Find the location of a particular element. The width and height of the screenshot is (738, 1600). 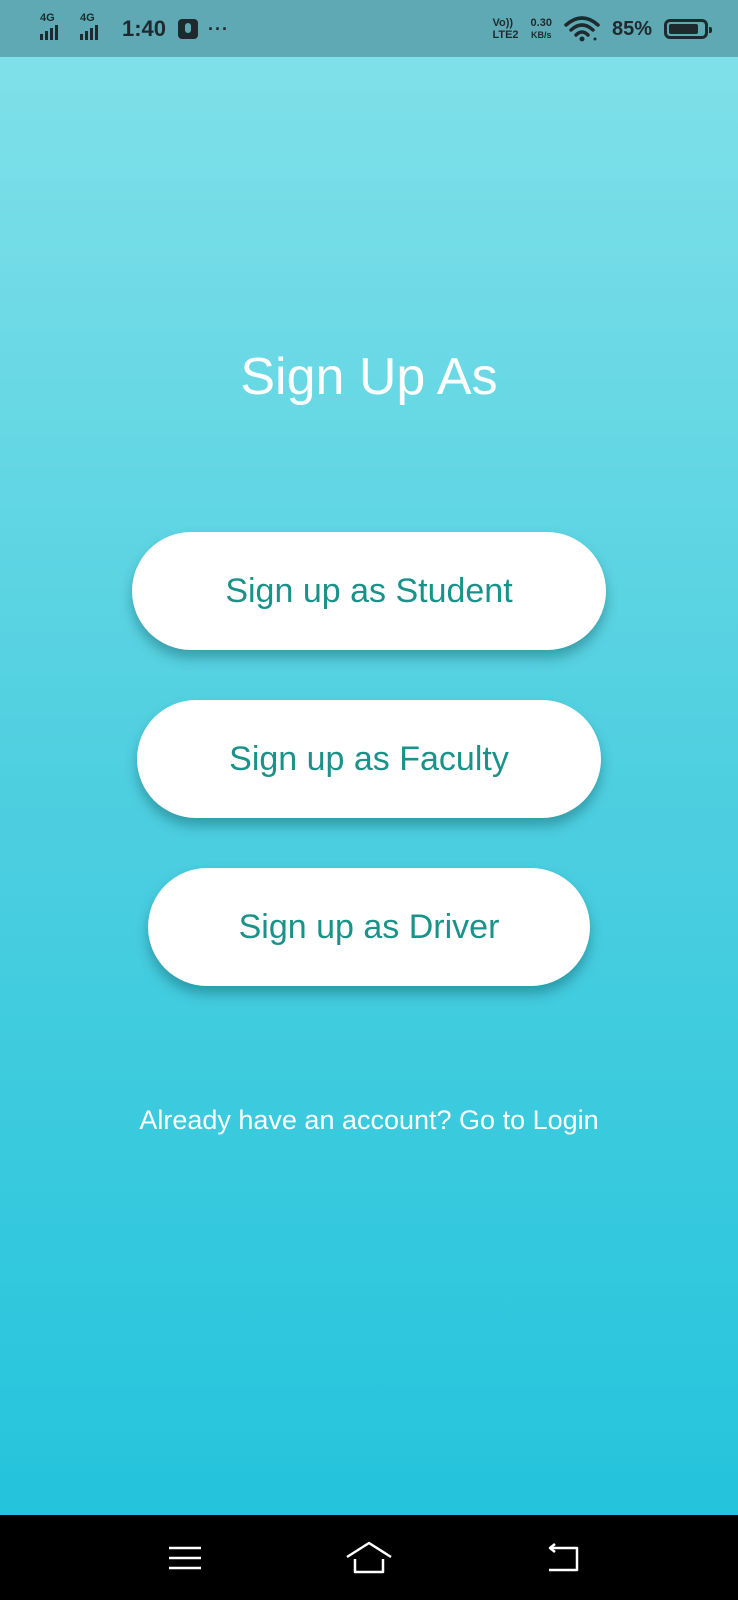

signal-1: 4G is located at coordinates (56, 28).